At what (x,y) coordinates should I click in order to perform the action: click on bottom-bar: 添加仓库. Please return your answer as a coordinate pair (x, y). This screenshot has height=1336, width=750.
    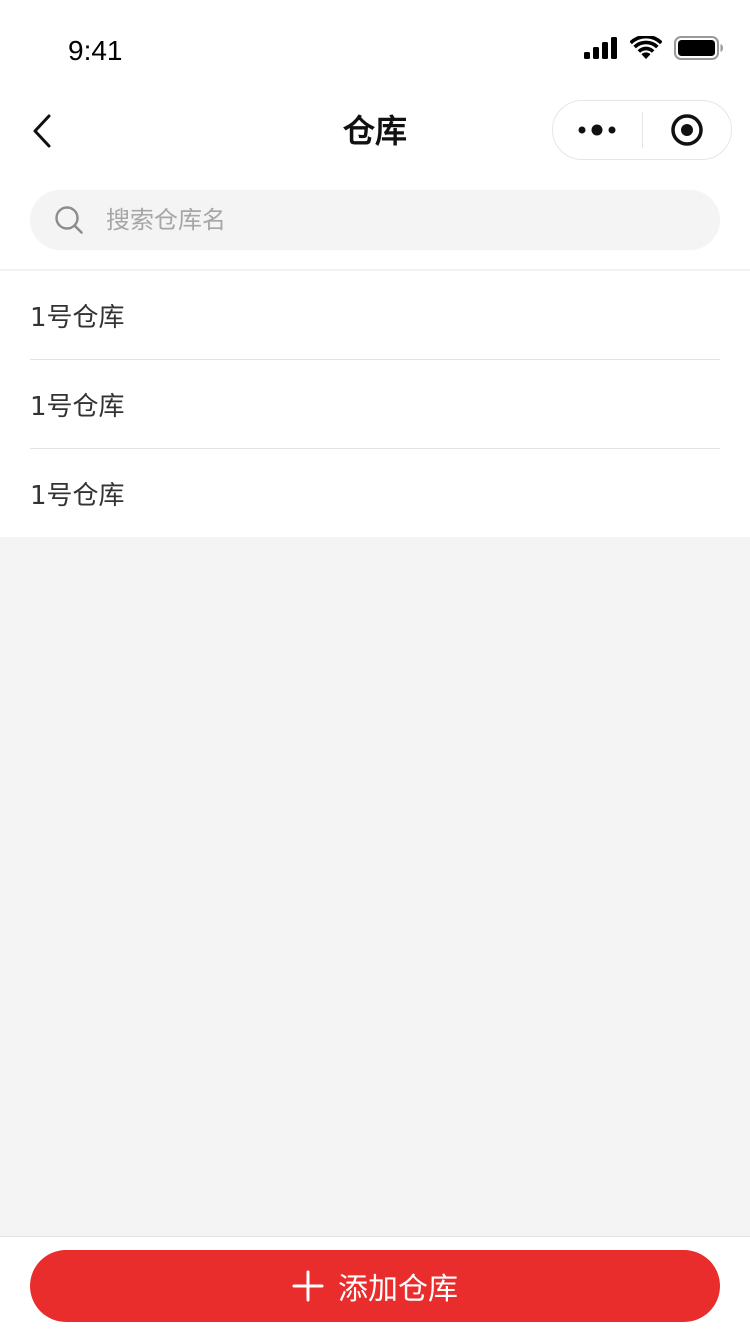
    Looking at the image, I should click on (375, 1286).